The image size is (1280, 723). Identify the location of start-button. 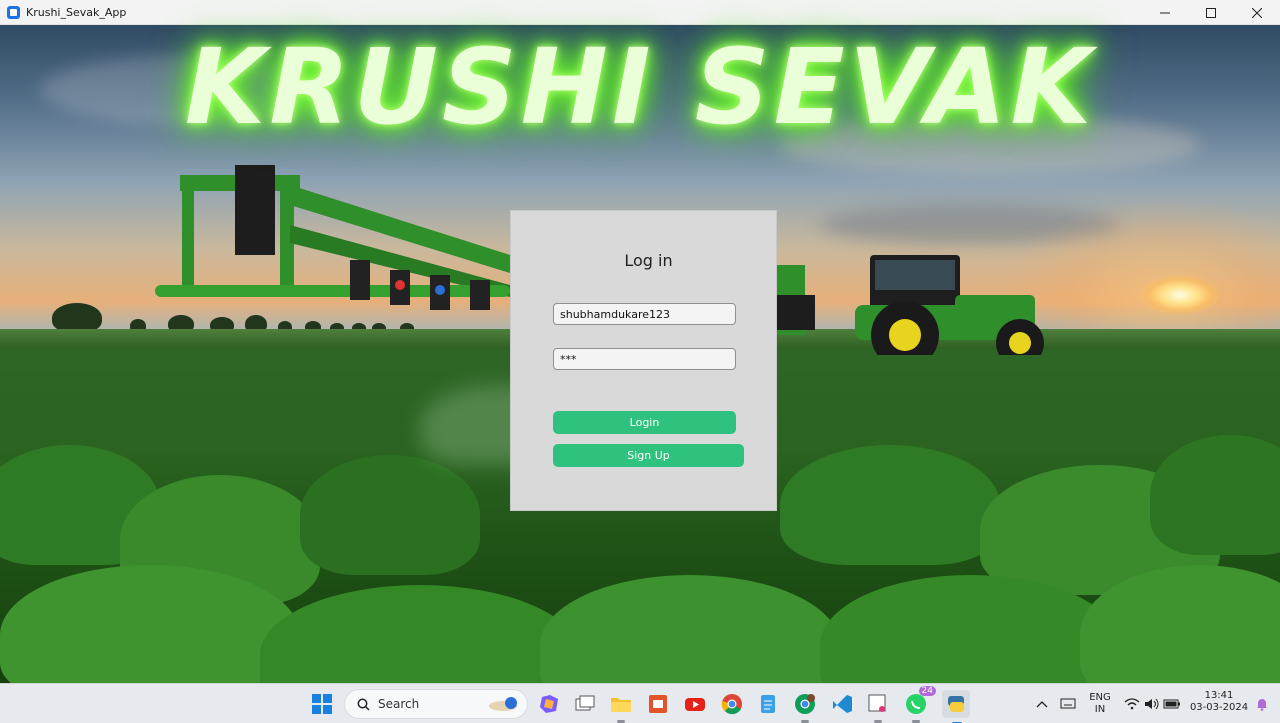
(322, 704).